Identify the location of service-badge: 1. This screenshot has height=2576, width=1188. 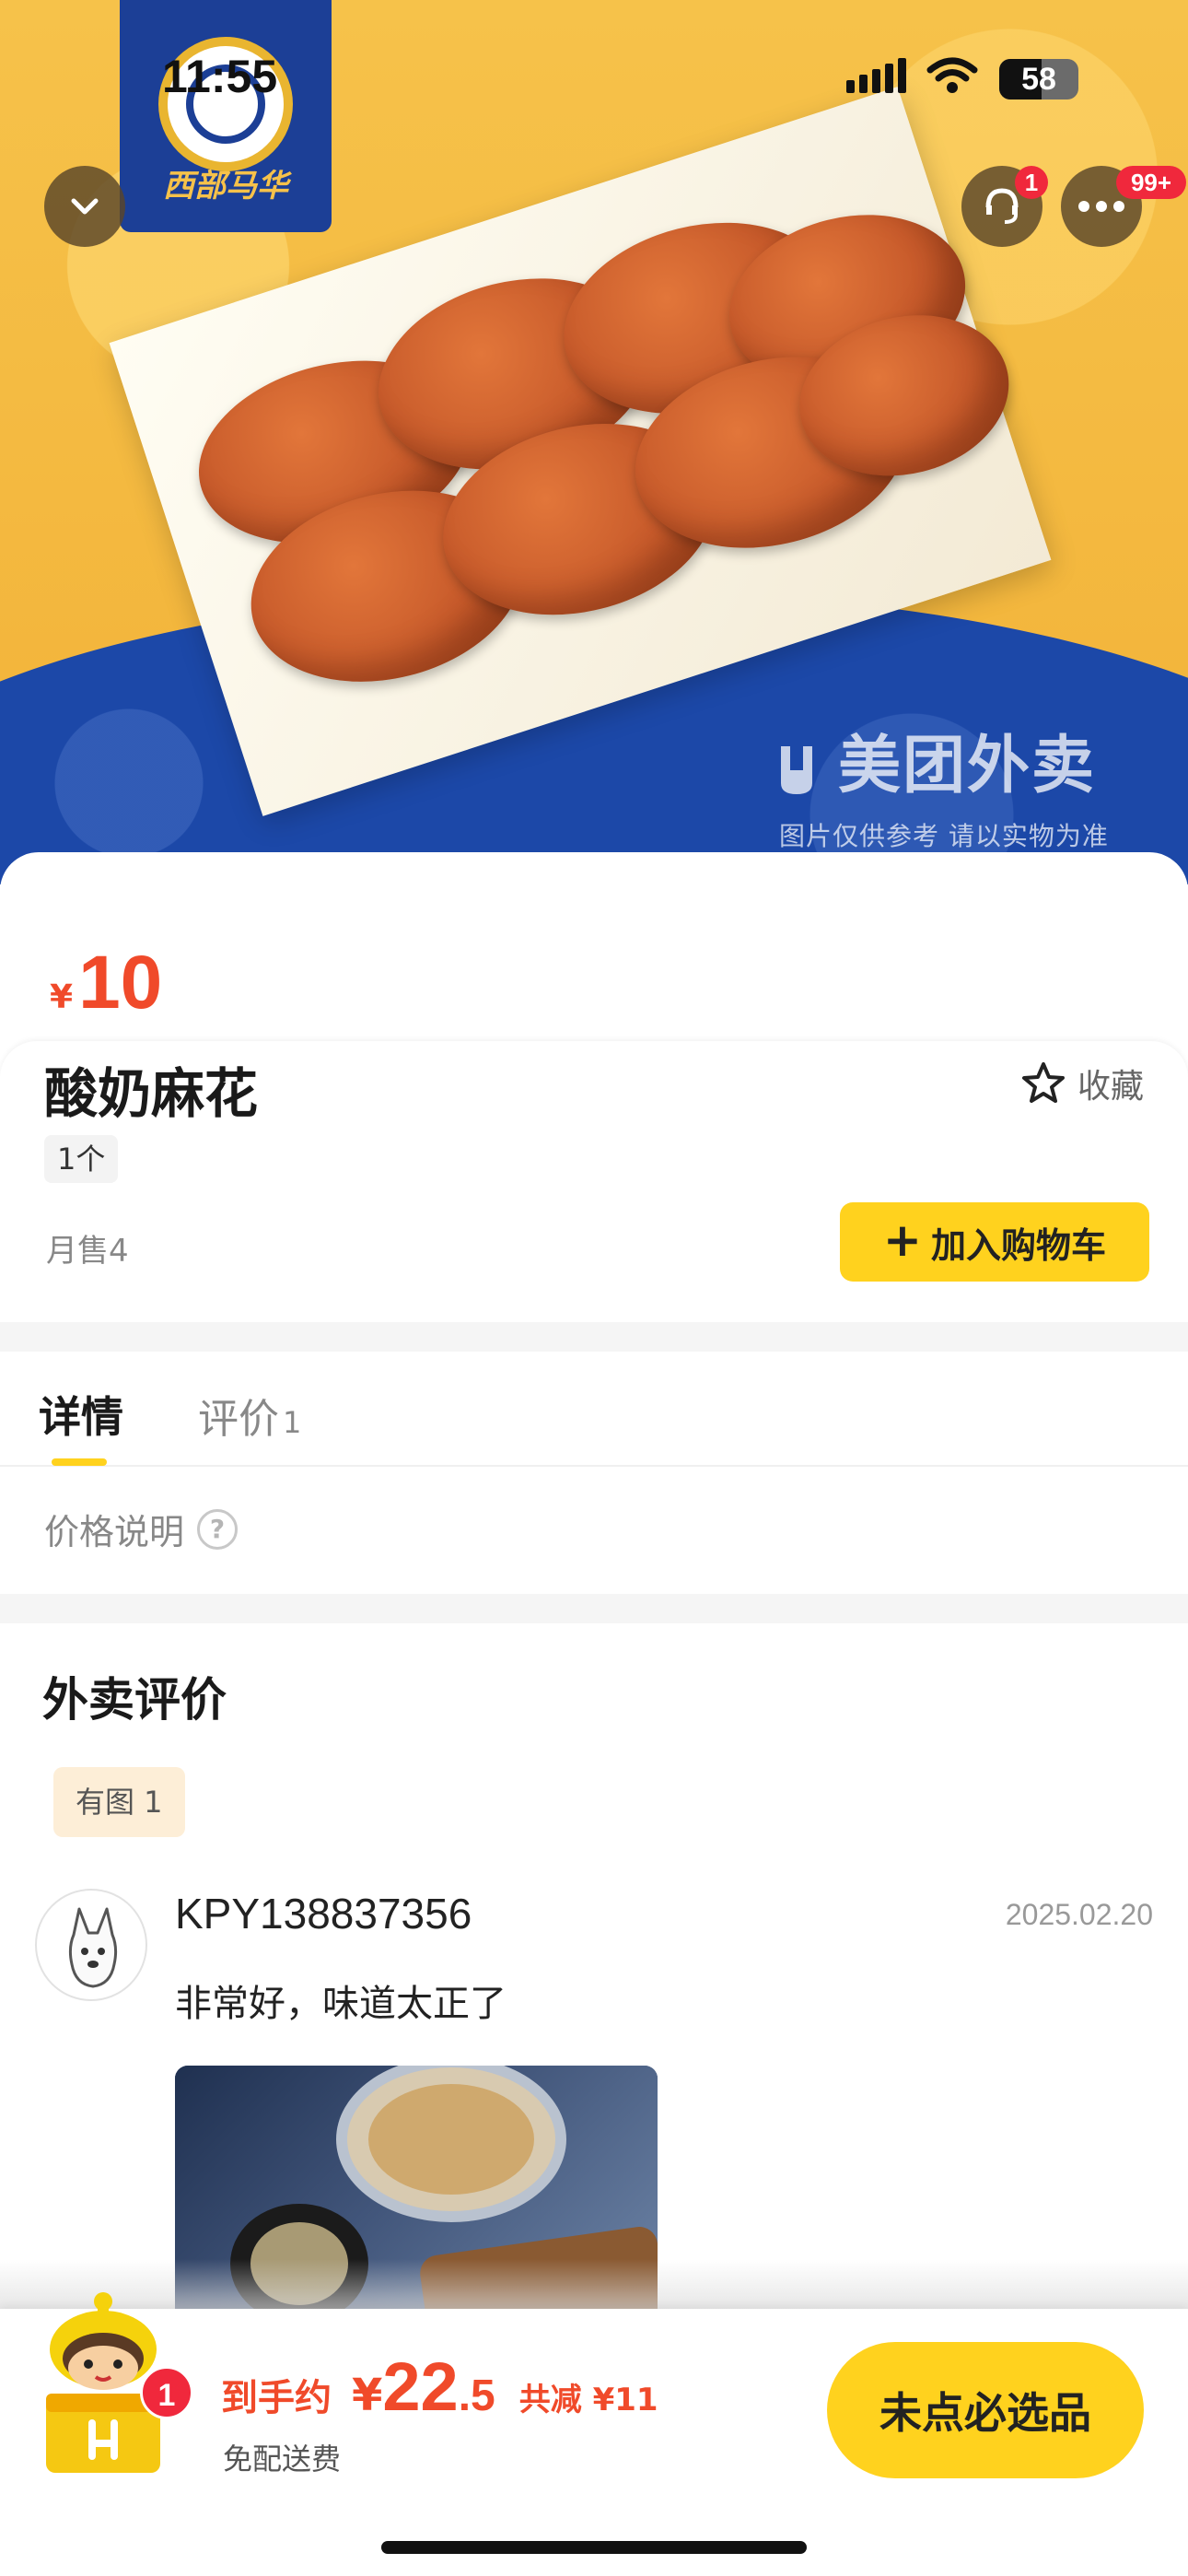
(1031, 182).